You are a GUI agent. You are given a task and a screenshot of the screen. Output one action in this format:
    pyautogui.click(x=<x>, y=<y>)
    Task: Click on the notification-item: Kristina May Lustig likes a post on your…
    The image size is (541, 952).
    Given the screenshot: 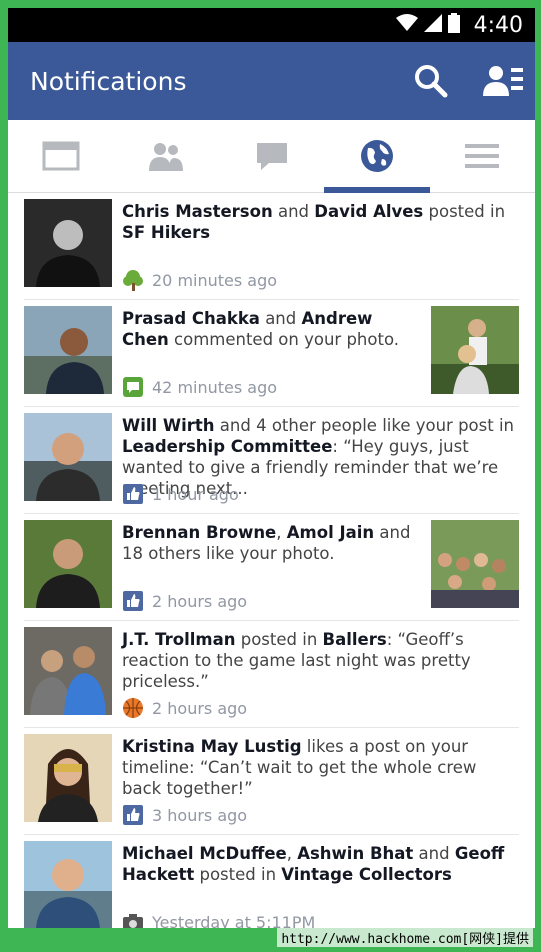 What is the action you would take?
    pyautogui.click(x=271, y=781)
    